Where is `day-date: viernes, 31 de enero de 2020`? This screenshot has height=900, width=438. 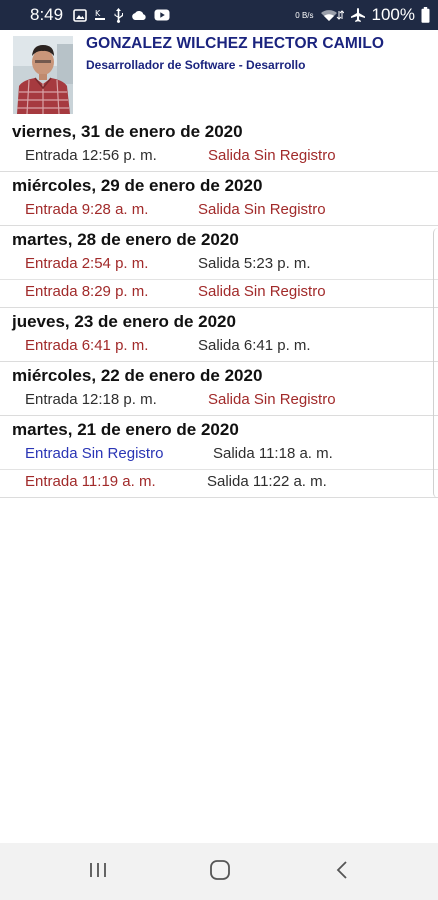 day-date: viernes, 31 de enero de 2020 is located at coordinates (127, 131).